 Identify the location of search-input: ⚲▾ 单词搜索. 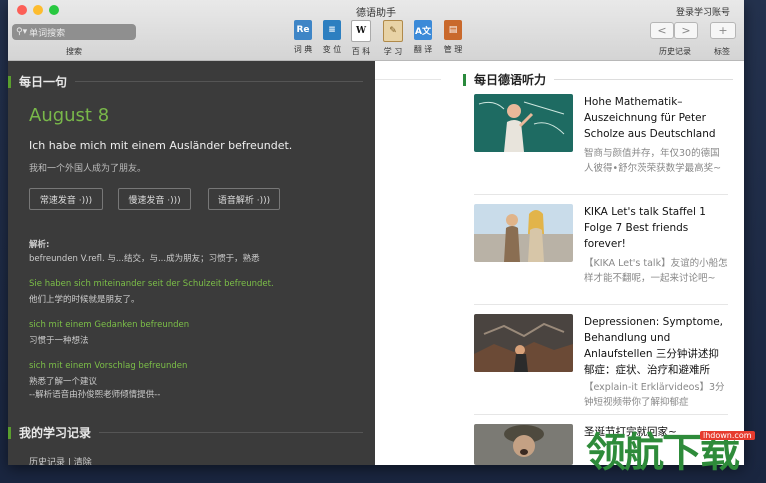
(74, 32).